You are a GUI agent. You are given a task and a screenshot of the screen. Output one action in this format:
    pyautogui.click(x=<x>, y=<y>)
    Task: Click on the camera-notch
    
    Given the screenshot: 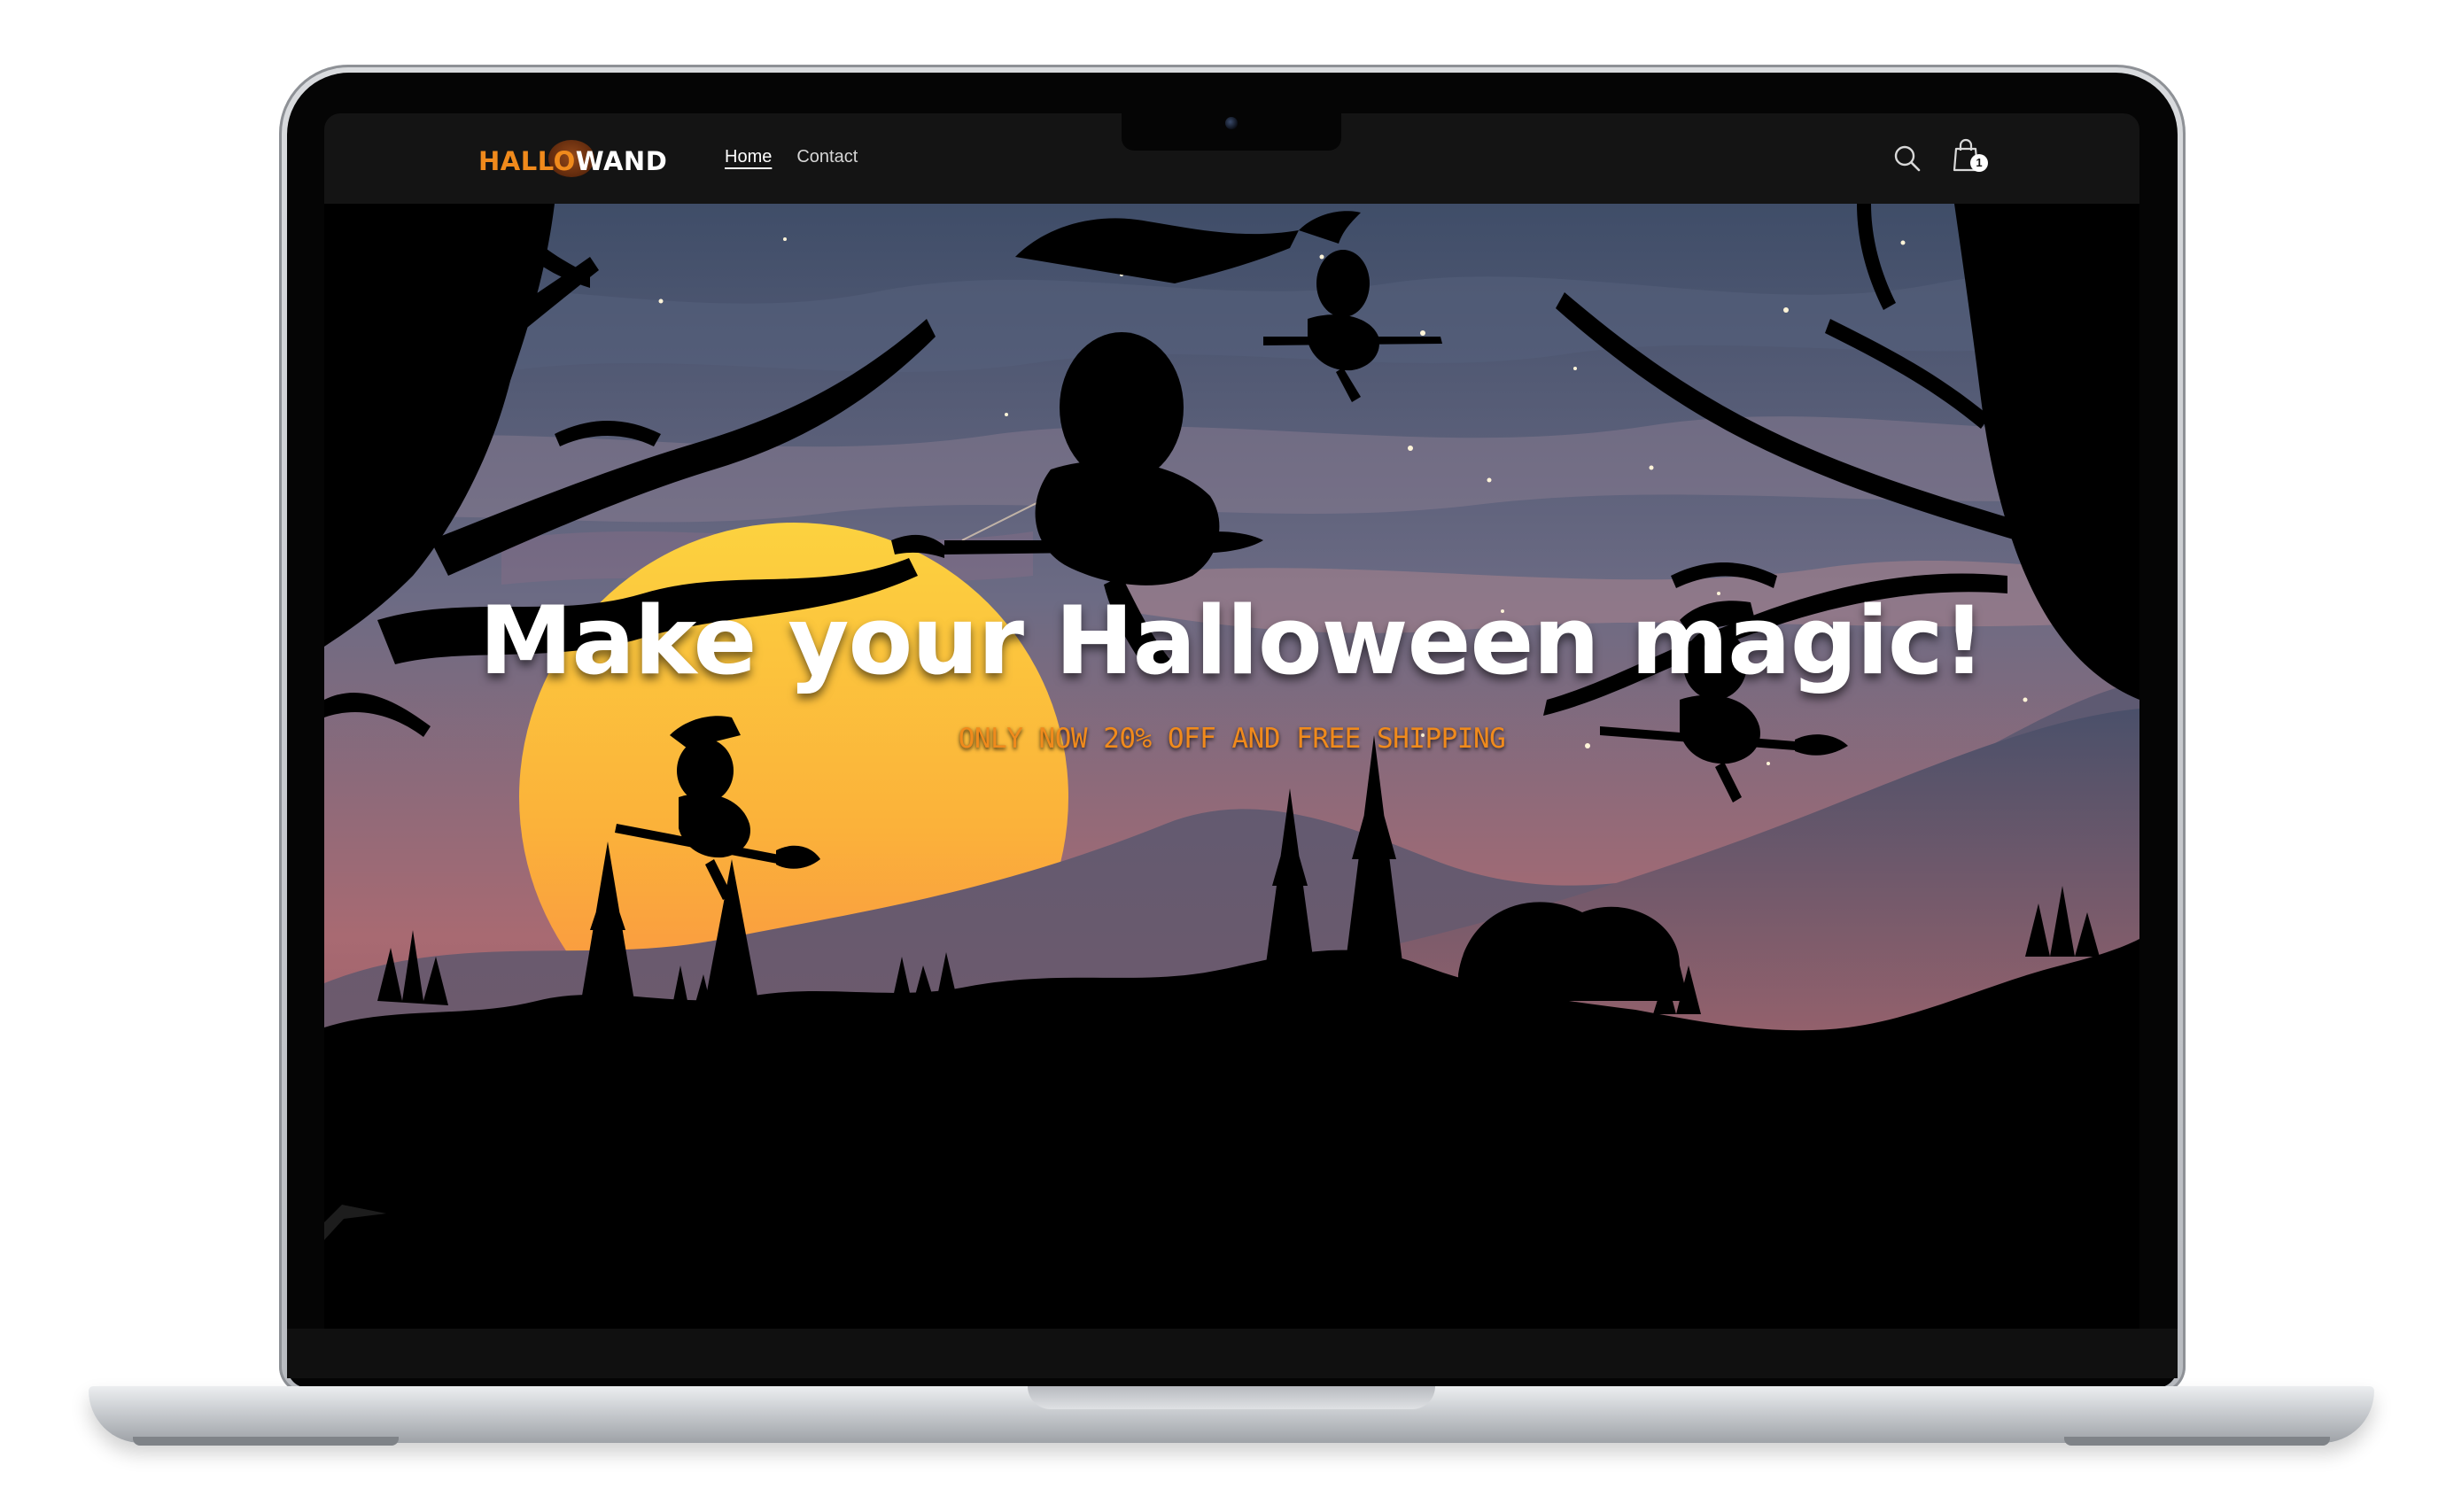 What is the action you would take?
    pyautogui.click(x=1231, y=129)
    